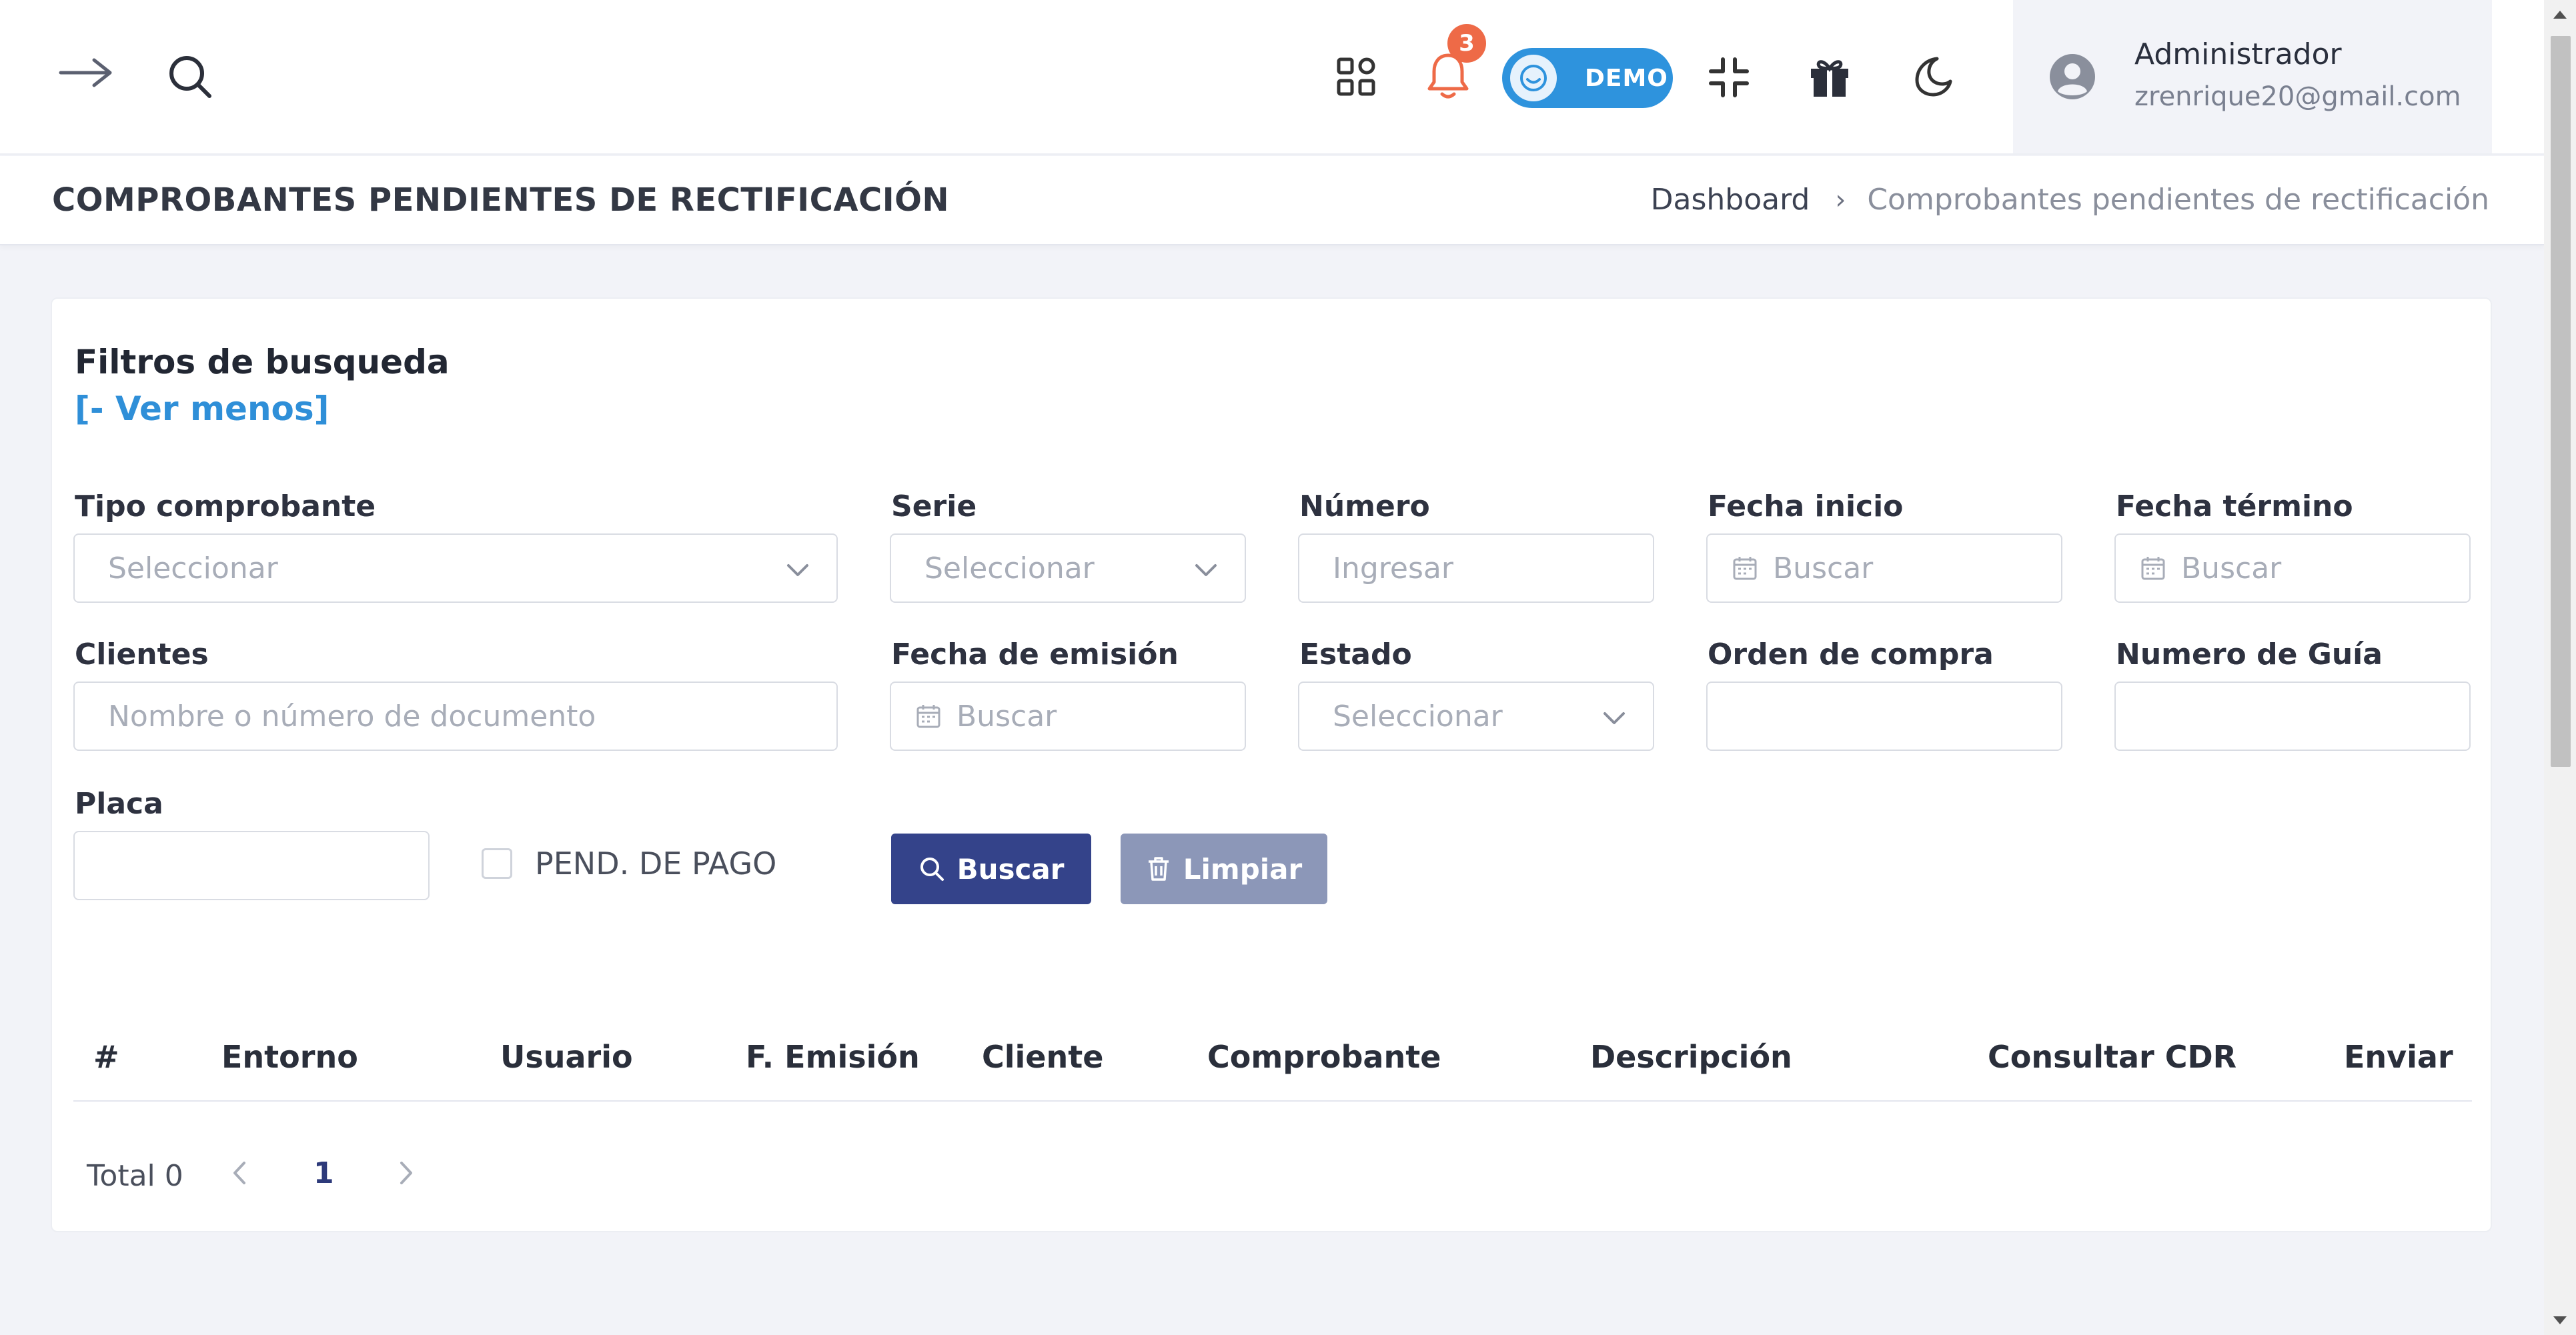 The height and width of the screenshot is (1335, 2576). I want to click on search-button: Buscar, so click(991, 869).